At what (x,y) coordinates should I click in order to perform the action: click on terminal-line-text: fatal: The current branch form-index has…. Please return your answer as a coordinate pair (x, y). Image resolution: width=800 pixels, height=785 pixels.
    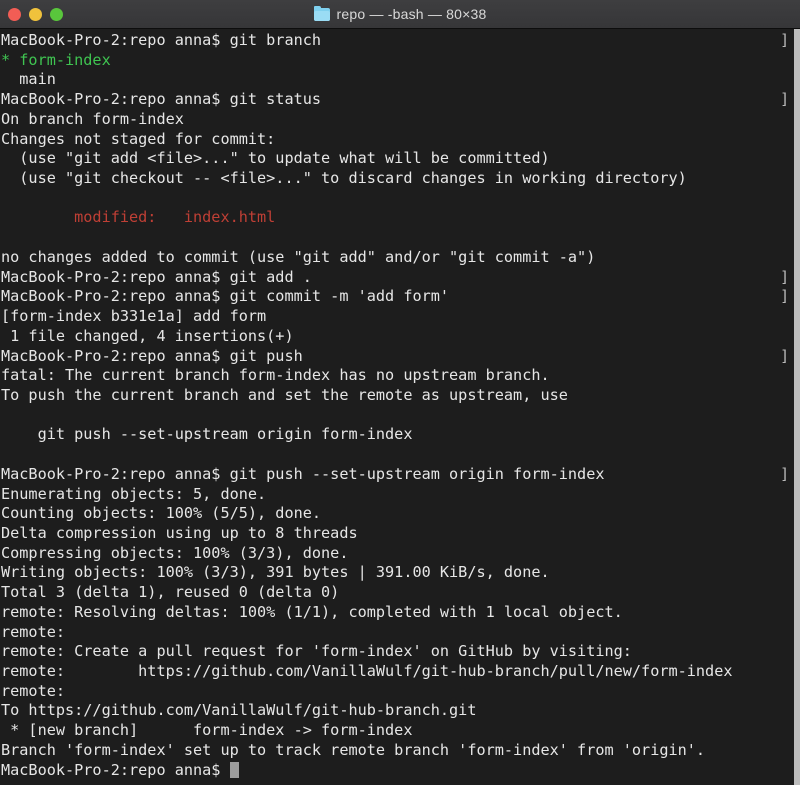
    Looking at the image, I should click on (275, 375).